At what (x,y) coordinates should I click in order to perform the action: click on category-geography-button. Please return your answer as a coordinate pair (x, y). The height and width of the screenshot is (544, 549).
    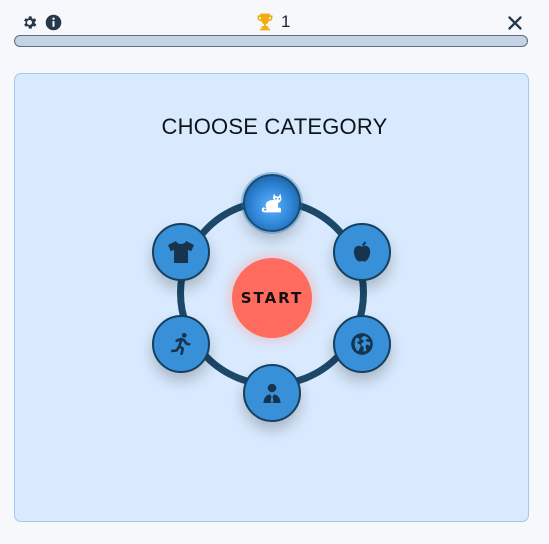
    Looking at the image, I should click on (362, 344).